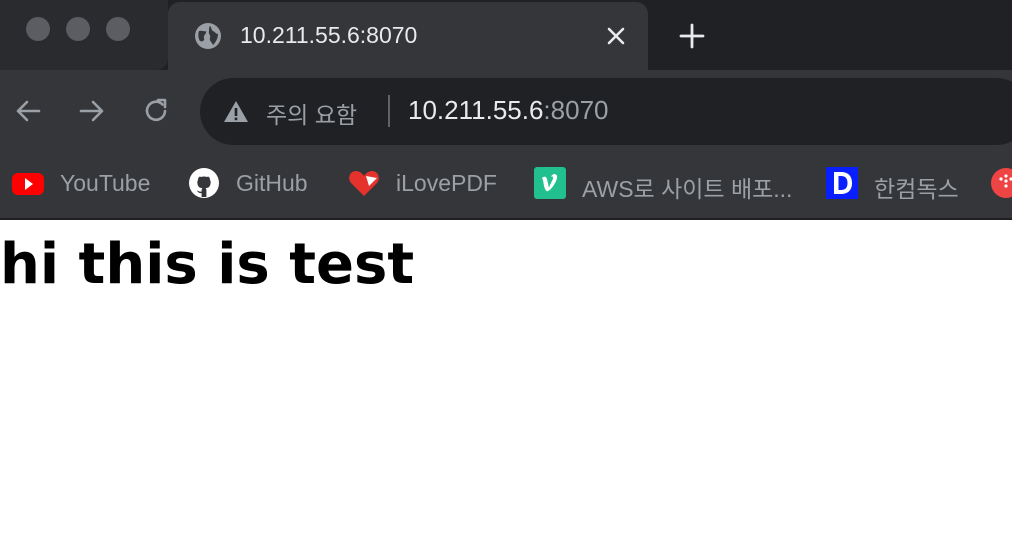  I want to click on window-minimize-button, so click(78, 29).